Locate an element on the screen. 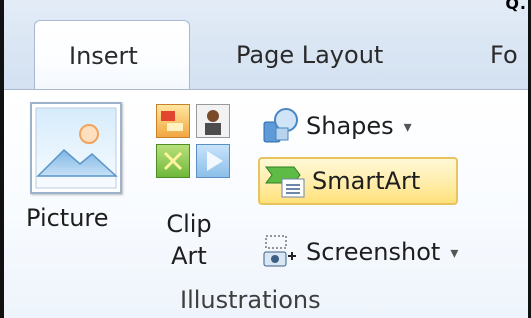  shapes-label: Shapes is located at coordinates (350, 126).